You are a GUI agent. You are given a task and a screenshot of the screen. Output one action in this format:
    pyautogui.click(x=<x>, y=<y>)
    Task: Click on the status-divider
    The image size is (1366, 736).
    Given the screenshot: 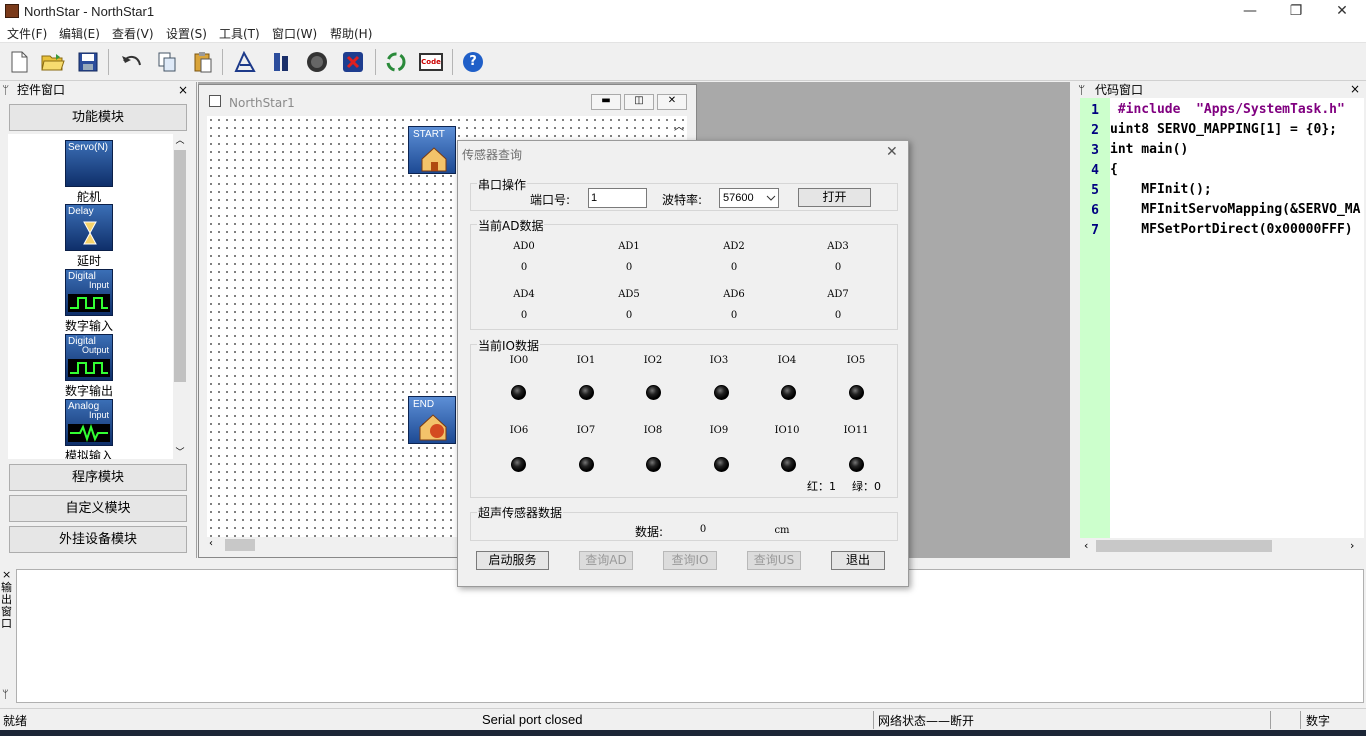 What is the action you would take?
    pyautogui.click(x=1300, y=720)
    